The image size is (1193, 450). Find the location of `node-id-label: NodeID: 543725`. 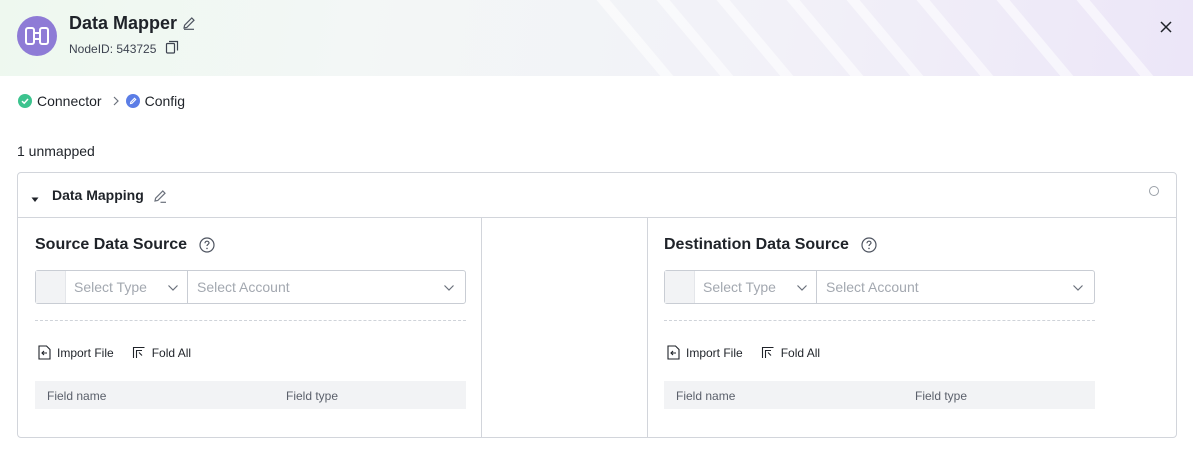

node-id-label: NodeID: 543725 is located at coordinates (113, 49).